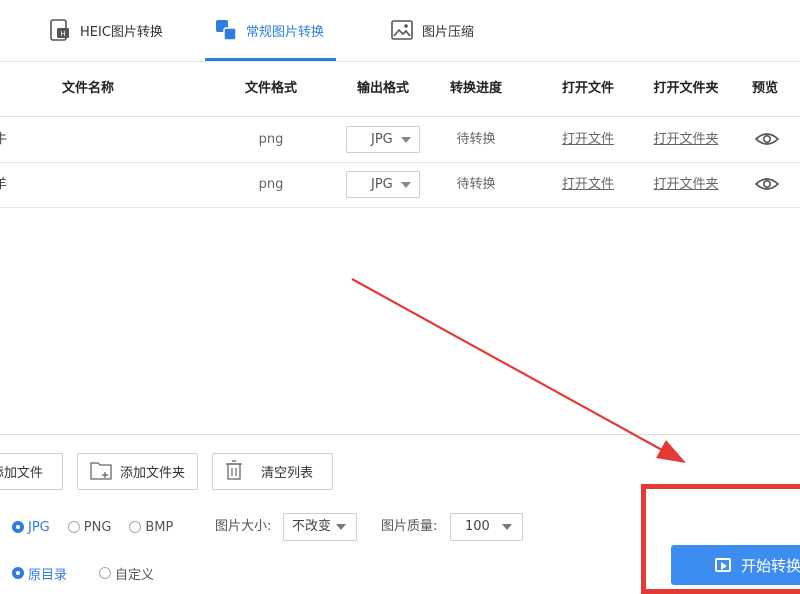 This screenshot has width=800, height=594. Describe the element at coordinates (4, 184) in the screenshot. I see `file-name: 羊` at that location.